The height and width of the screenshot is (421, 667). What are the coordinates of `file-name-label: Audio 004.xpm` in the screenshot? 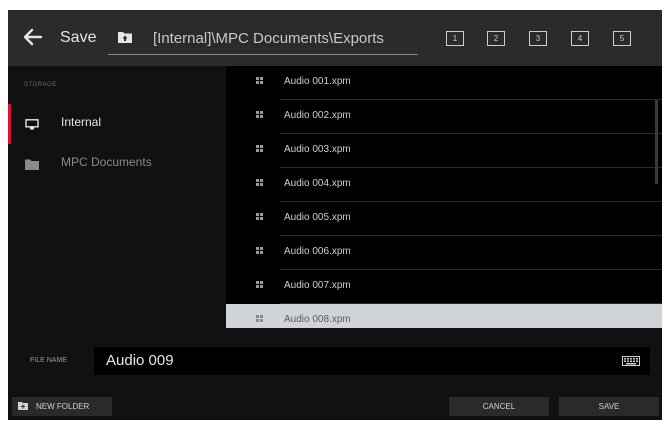 It's located at (317, 183).